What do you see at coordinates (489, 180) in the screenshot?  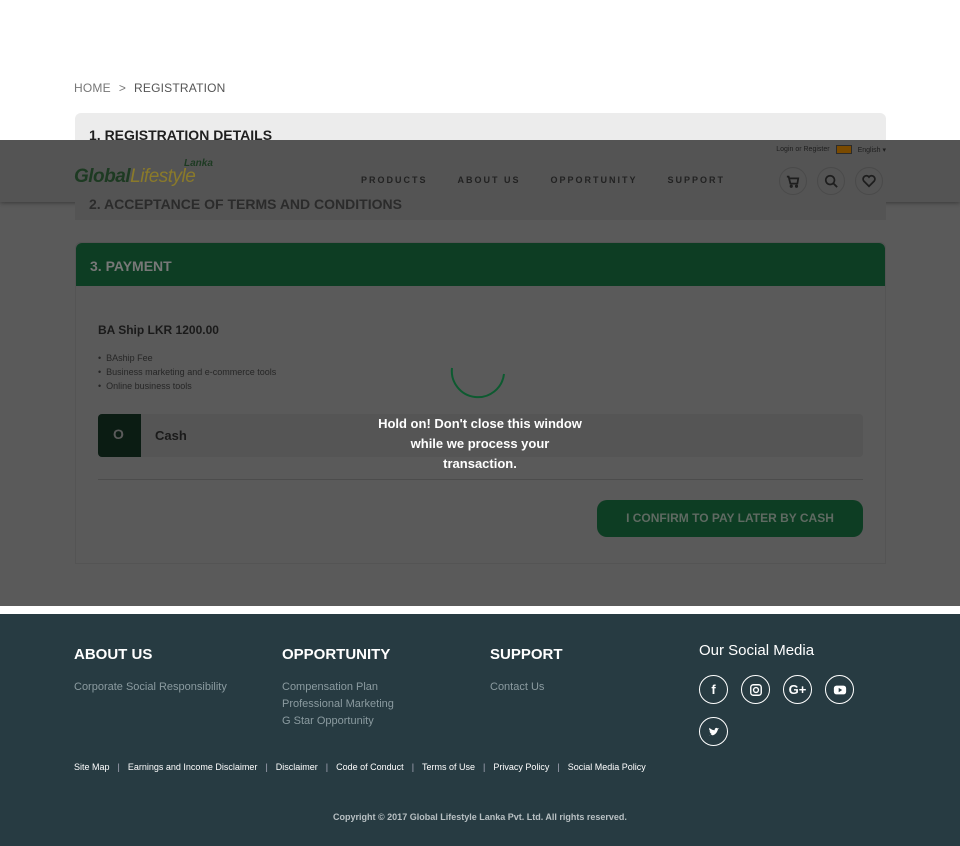 I see `nav-about-us: ABOUT US` at bounding box center [489, 180].